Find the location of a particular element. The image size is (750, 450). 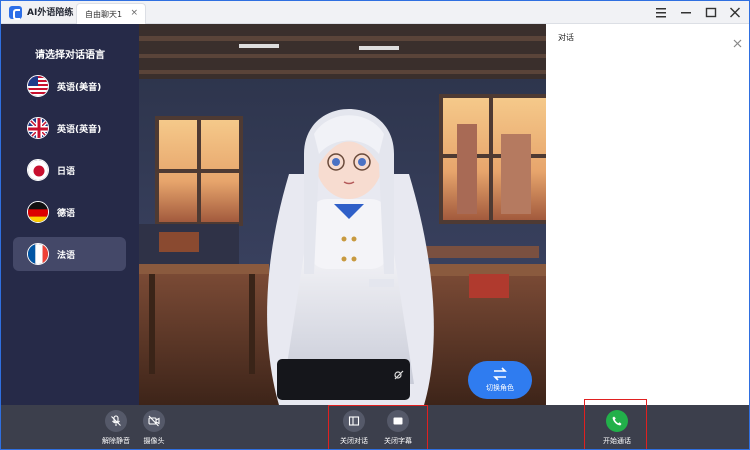

maximize-icon is located at coordinates (711, 12).